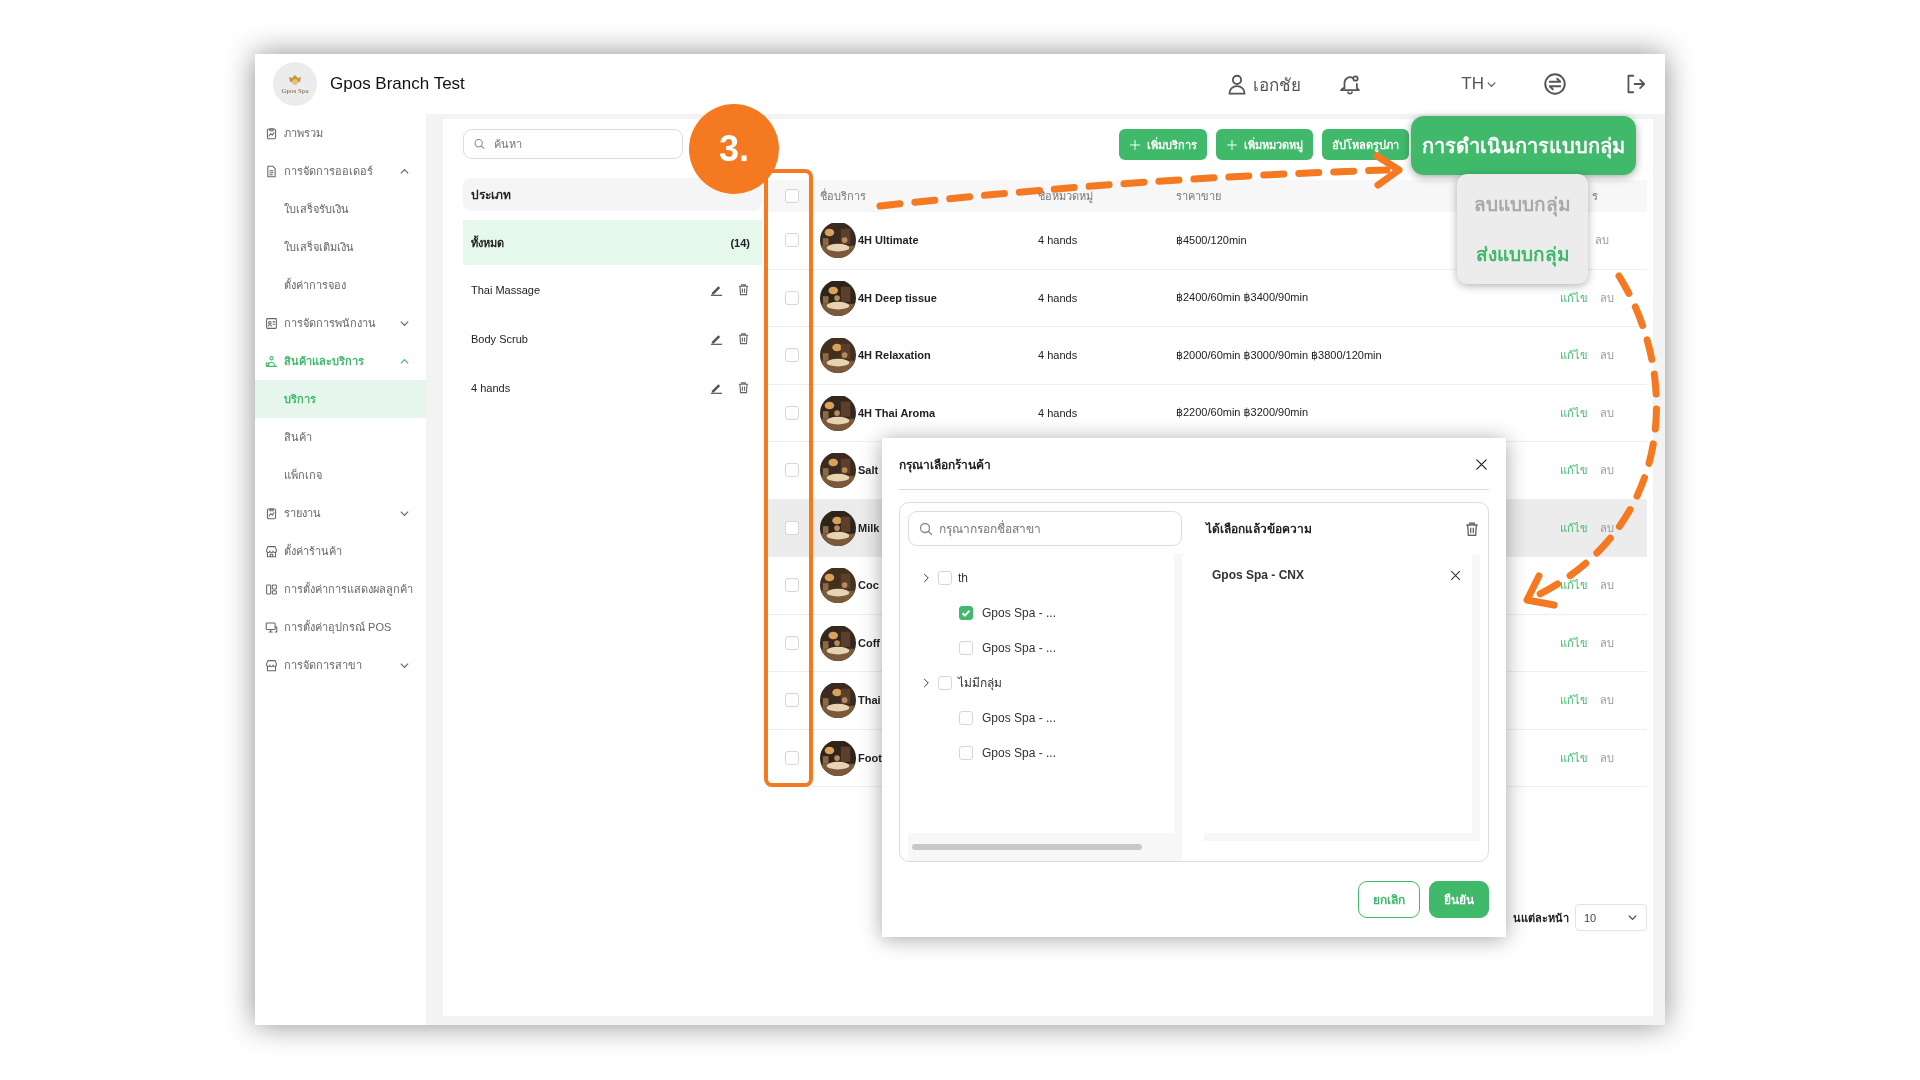  I want to click on chevron-down-icon, so click(1632, 917).